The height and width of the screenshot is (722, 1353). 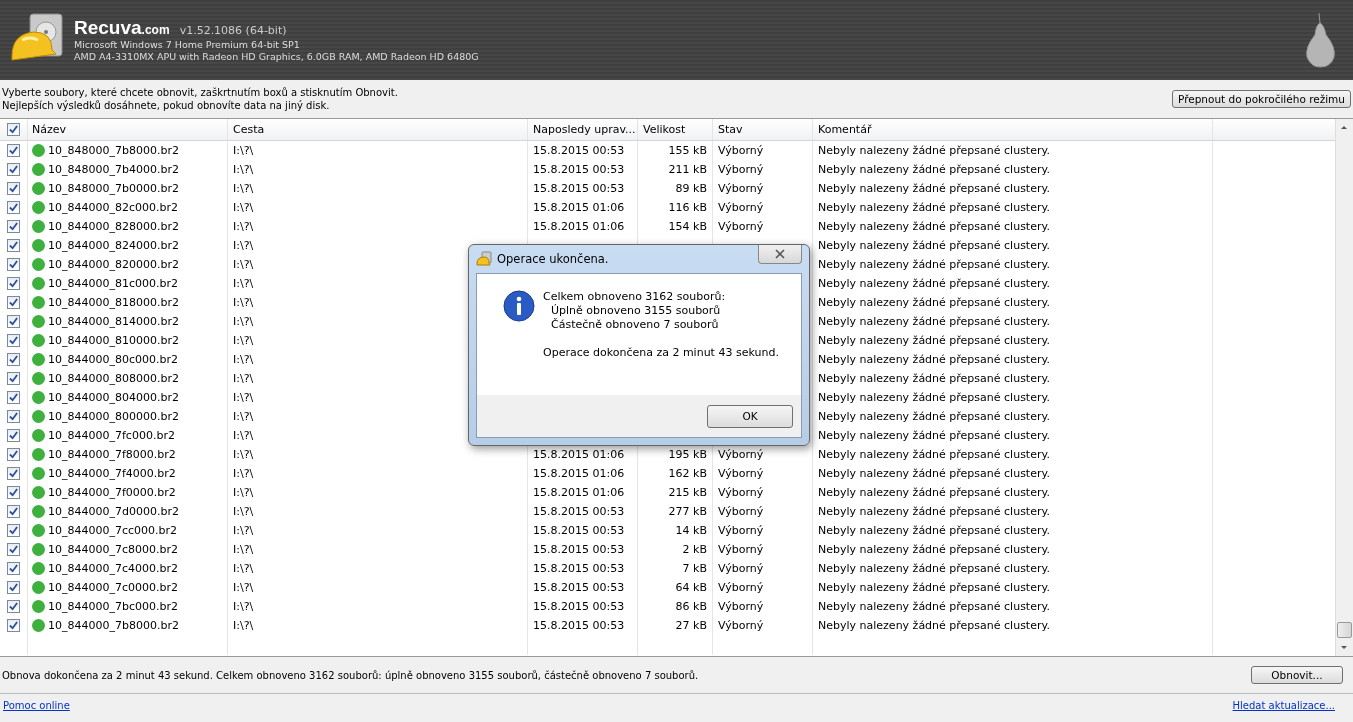 I want to click on file-name: 10_844000_804000.br2, so click(x=113, y=397).